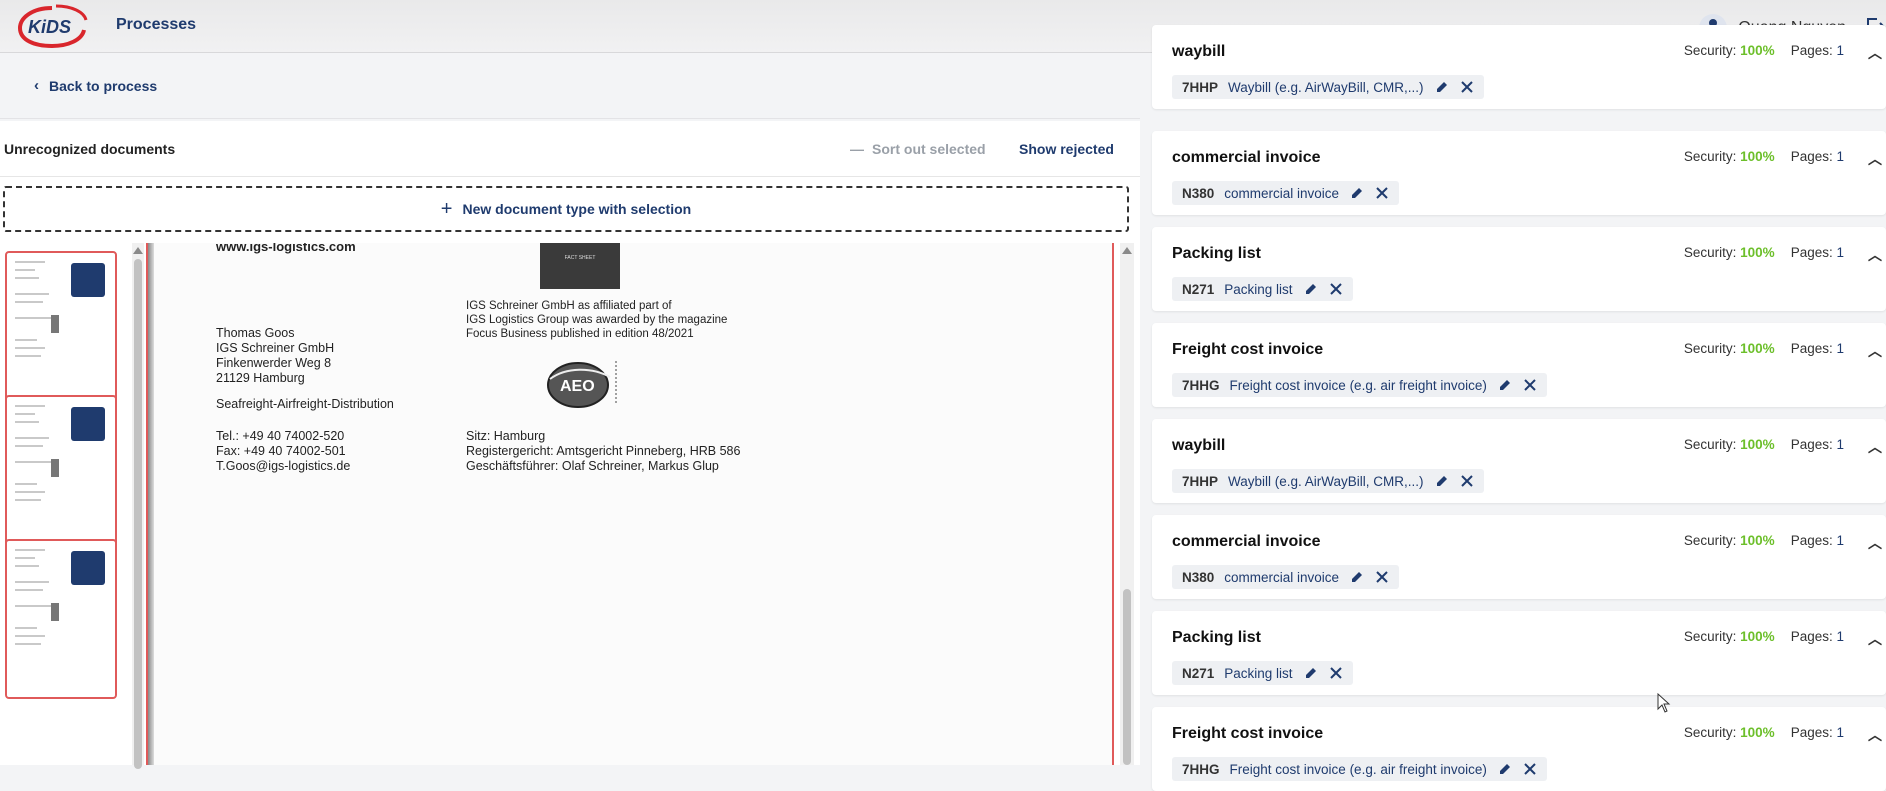  I want to click on thumbnail-scroll-thumb, so click(138, 514).